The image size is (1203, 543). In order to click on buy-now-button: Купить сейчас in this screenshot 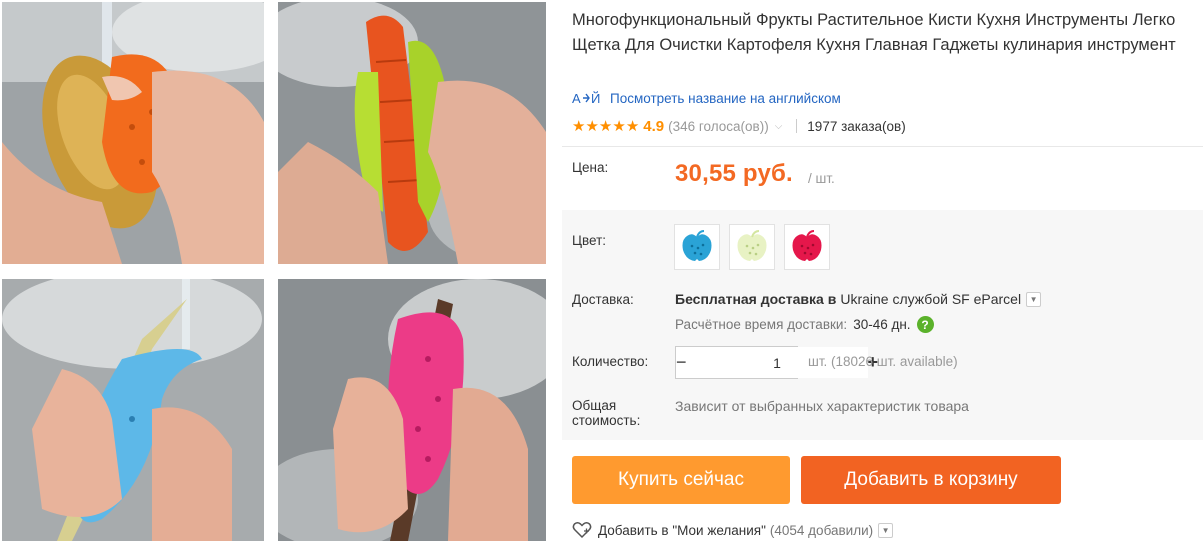, I will do `click(681, 480)`.